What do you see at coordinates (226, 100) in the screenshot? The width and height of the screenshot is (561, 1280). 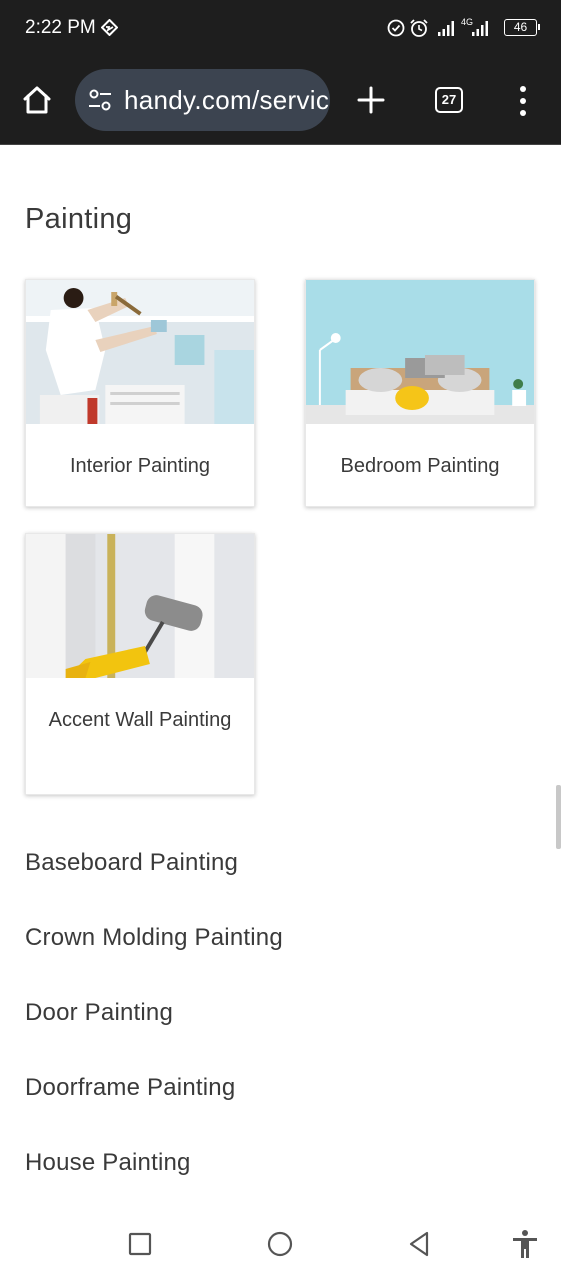 I see `url-text: handy.com/servic` at bounding box center [226, 100].